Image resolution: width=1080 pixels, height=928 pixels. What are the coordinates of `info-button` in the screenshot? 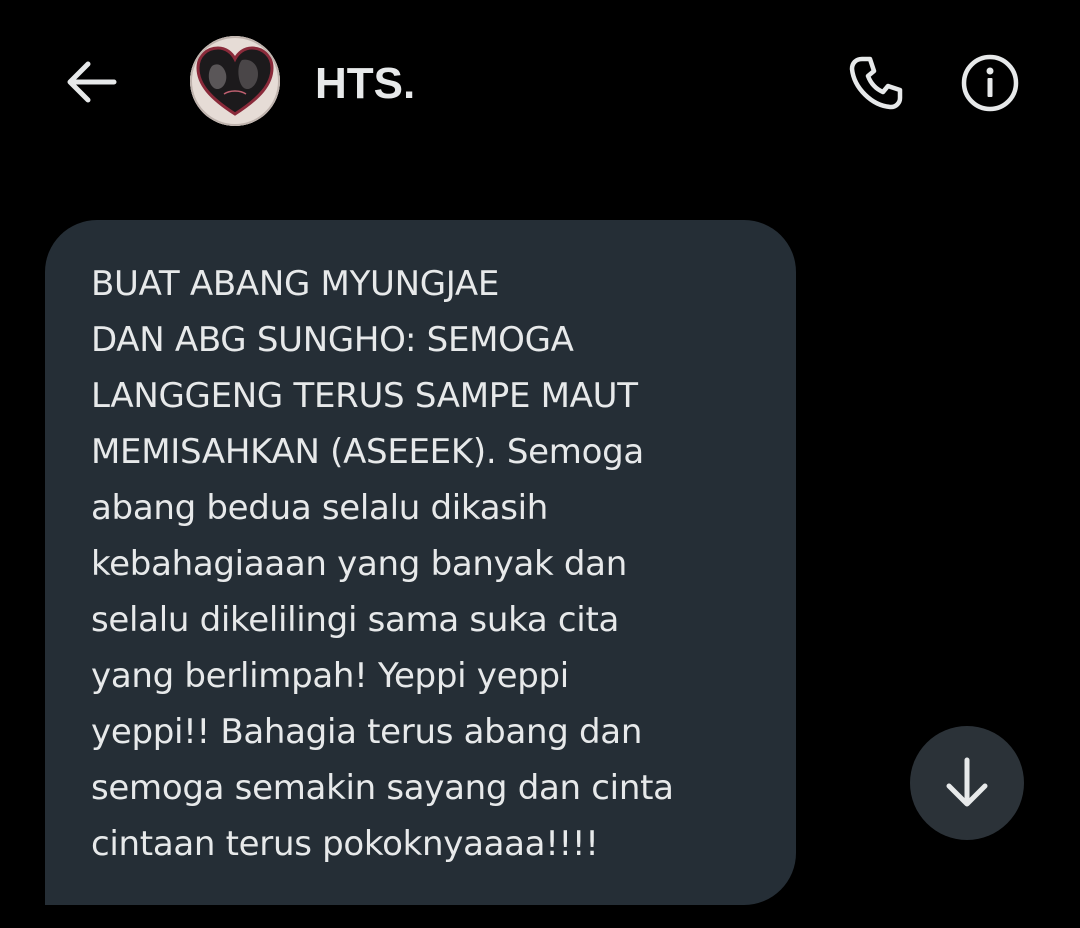 It's located at (990, 83).